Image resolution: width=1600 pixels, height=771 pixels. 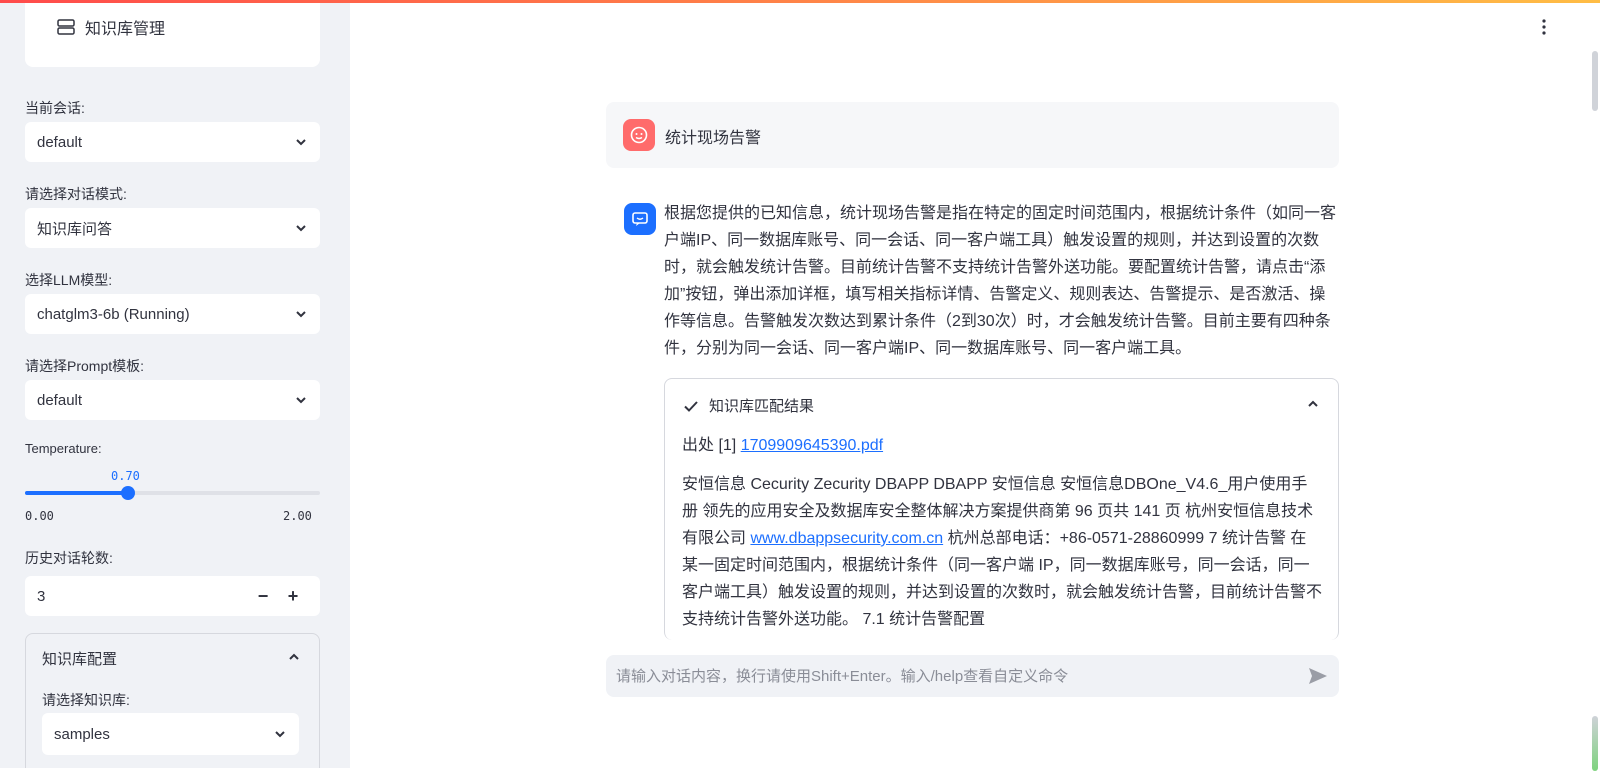 I want to click on kb-result-source: 出处 [1] 1709909645390.pdf, so click(x=782, y=443).